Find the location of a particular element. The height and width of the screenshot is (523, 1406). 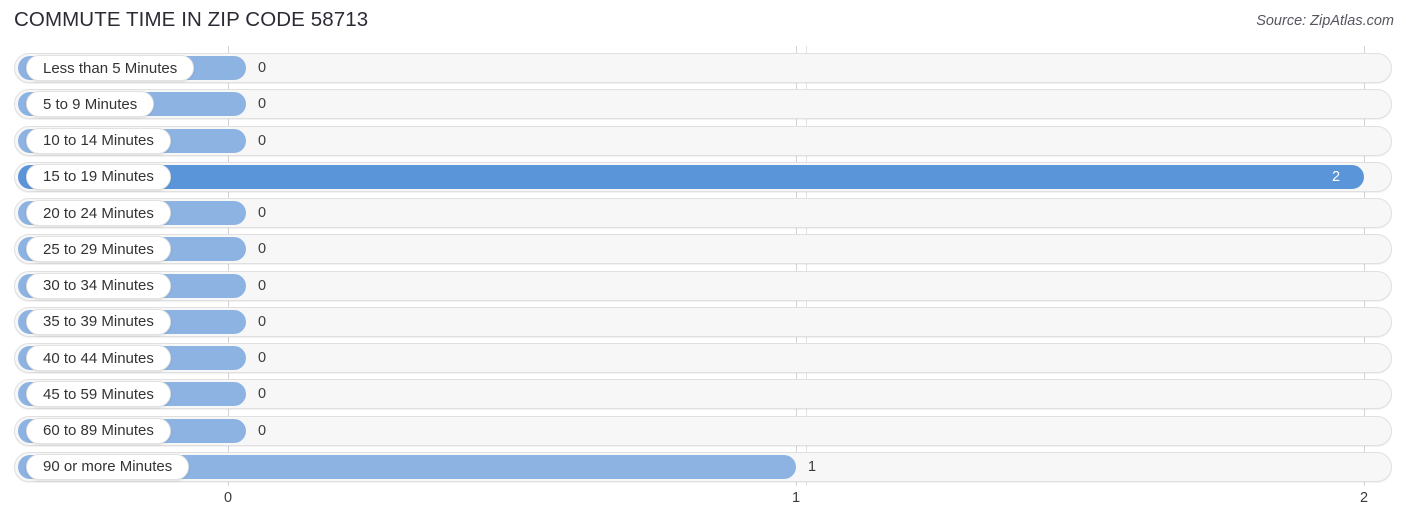

bar-category-label-text: 10 to 14 Minutes is located at coordinates (98, 141).